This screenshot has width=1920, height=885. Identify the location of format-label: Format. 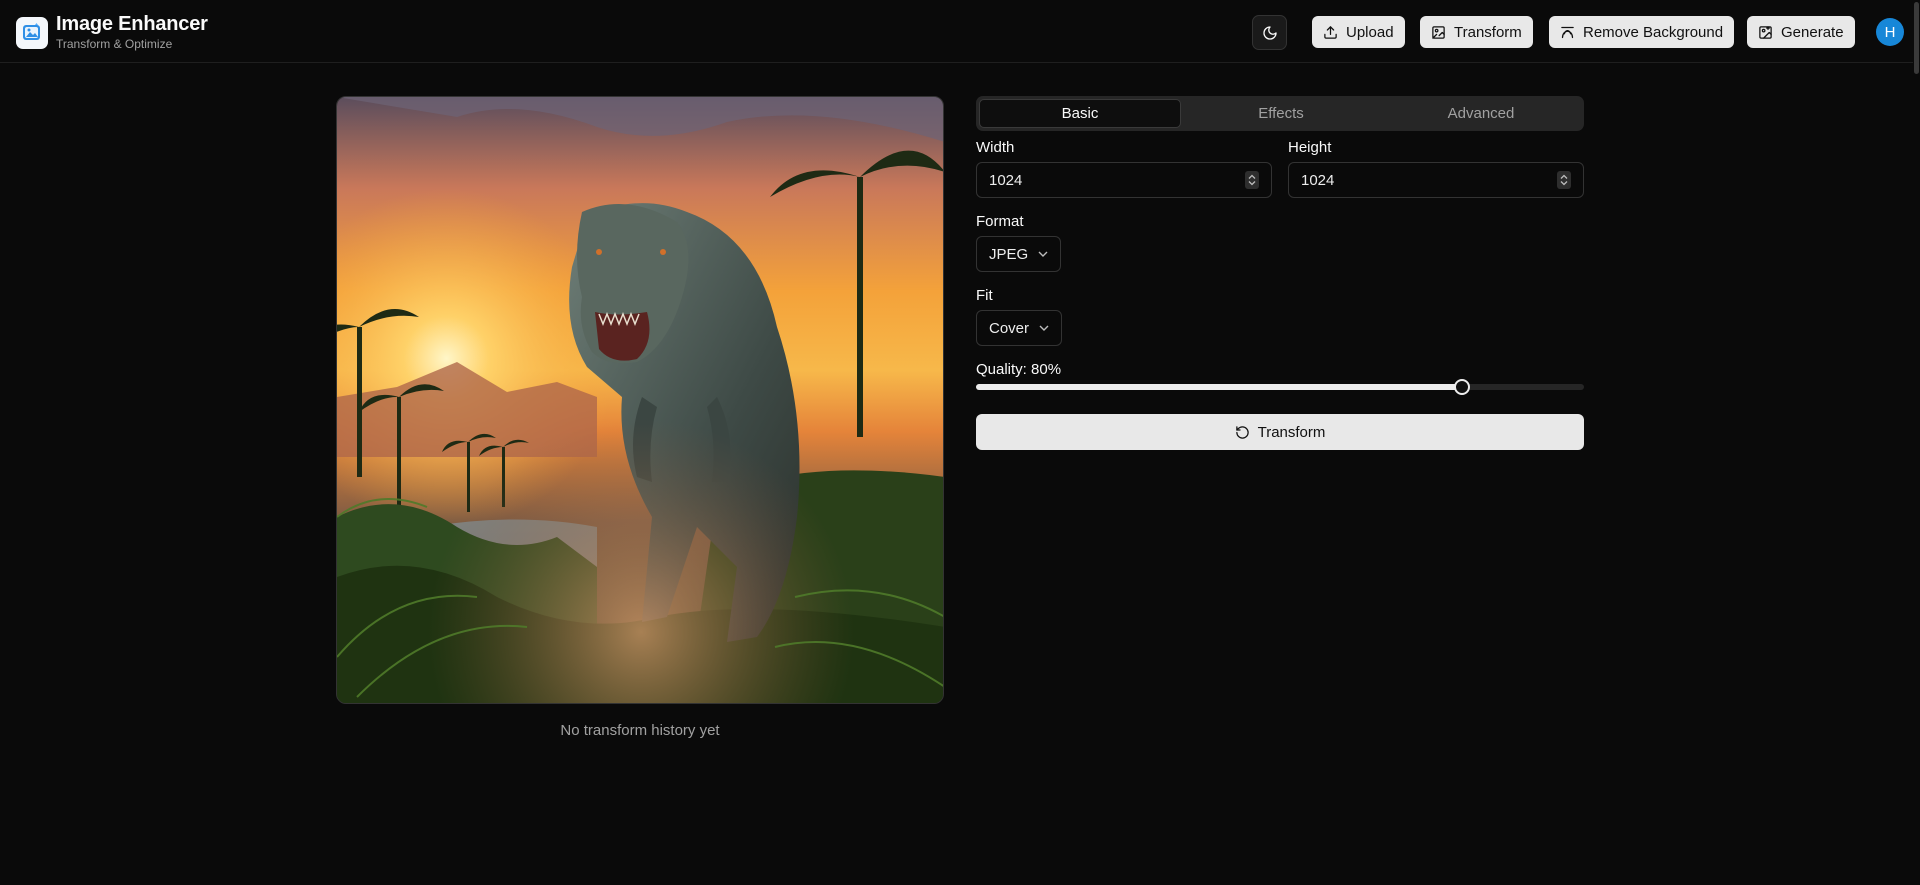
(1000, 221).